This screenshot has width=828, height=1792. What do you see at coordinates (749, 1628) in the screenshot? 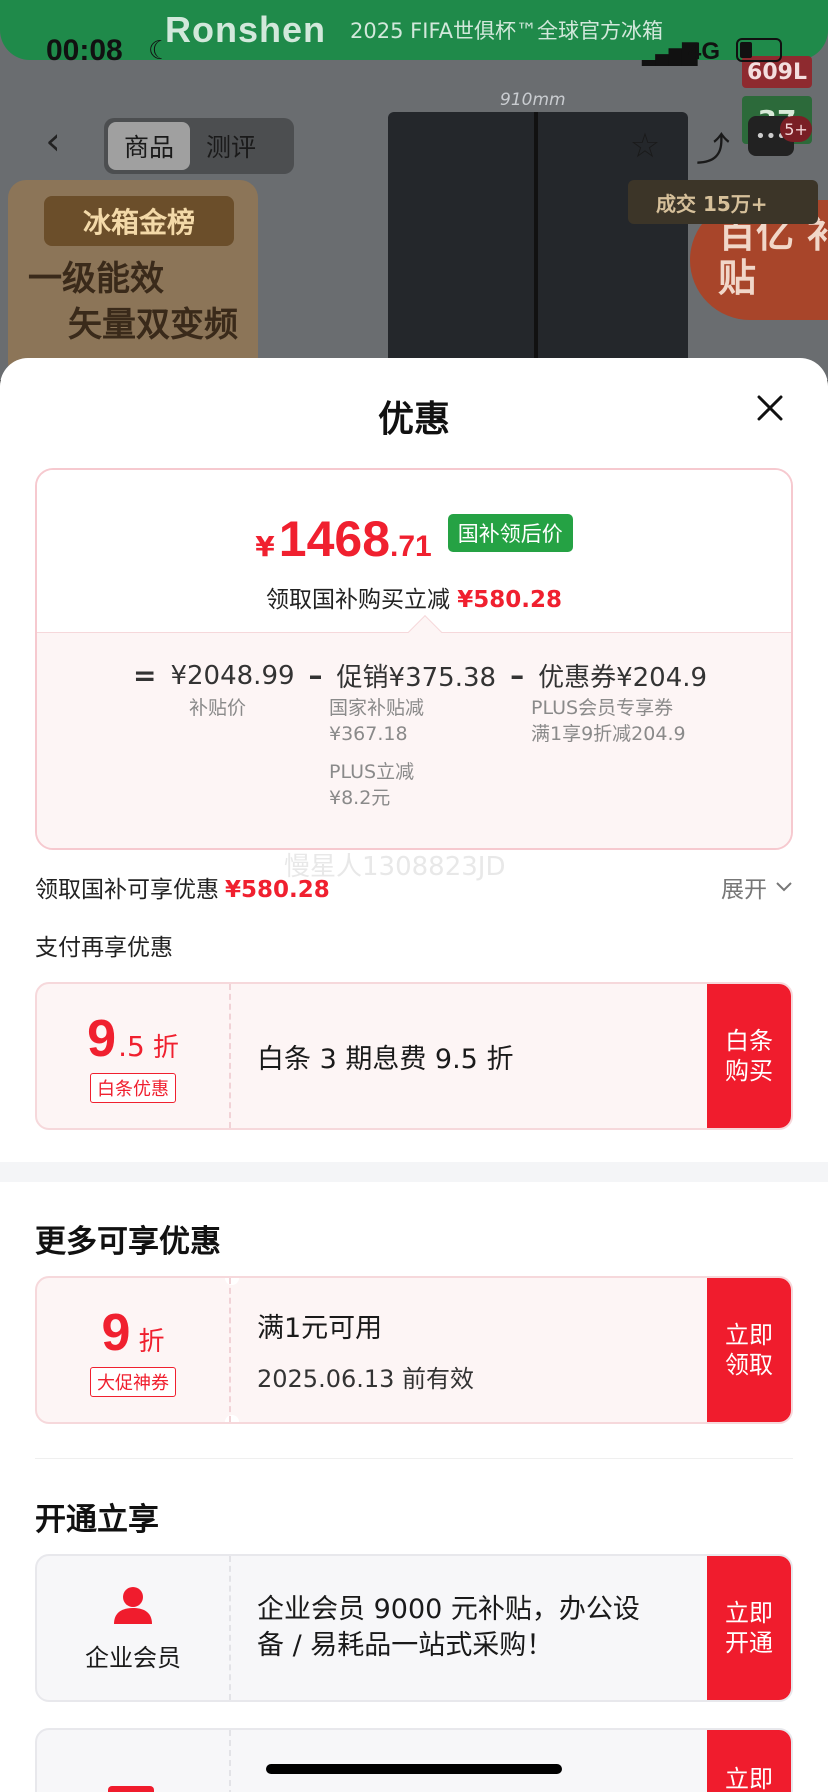
I see `open-membership-button: 立即开通` at bounding box center [749, 1628].